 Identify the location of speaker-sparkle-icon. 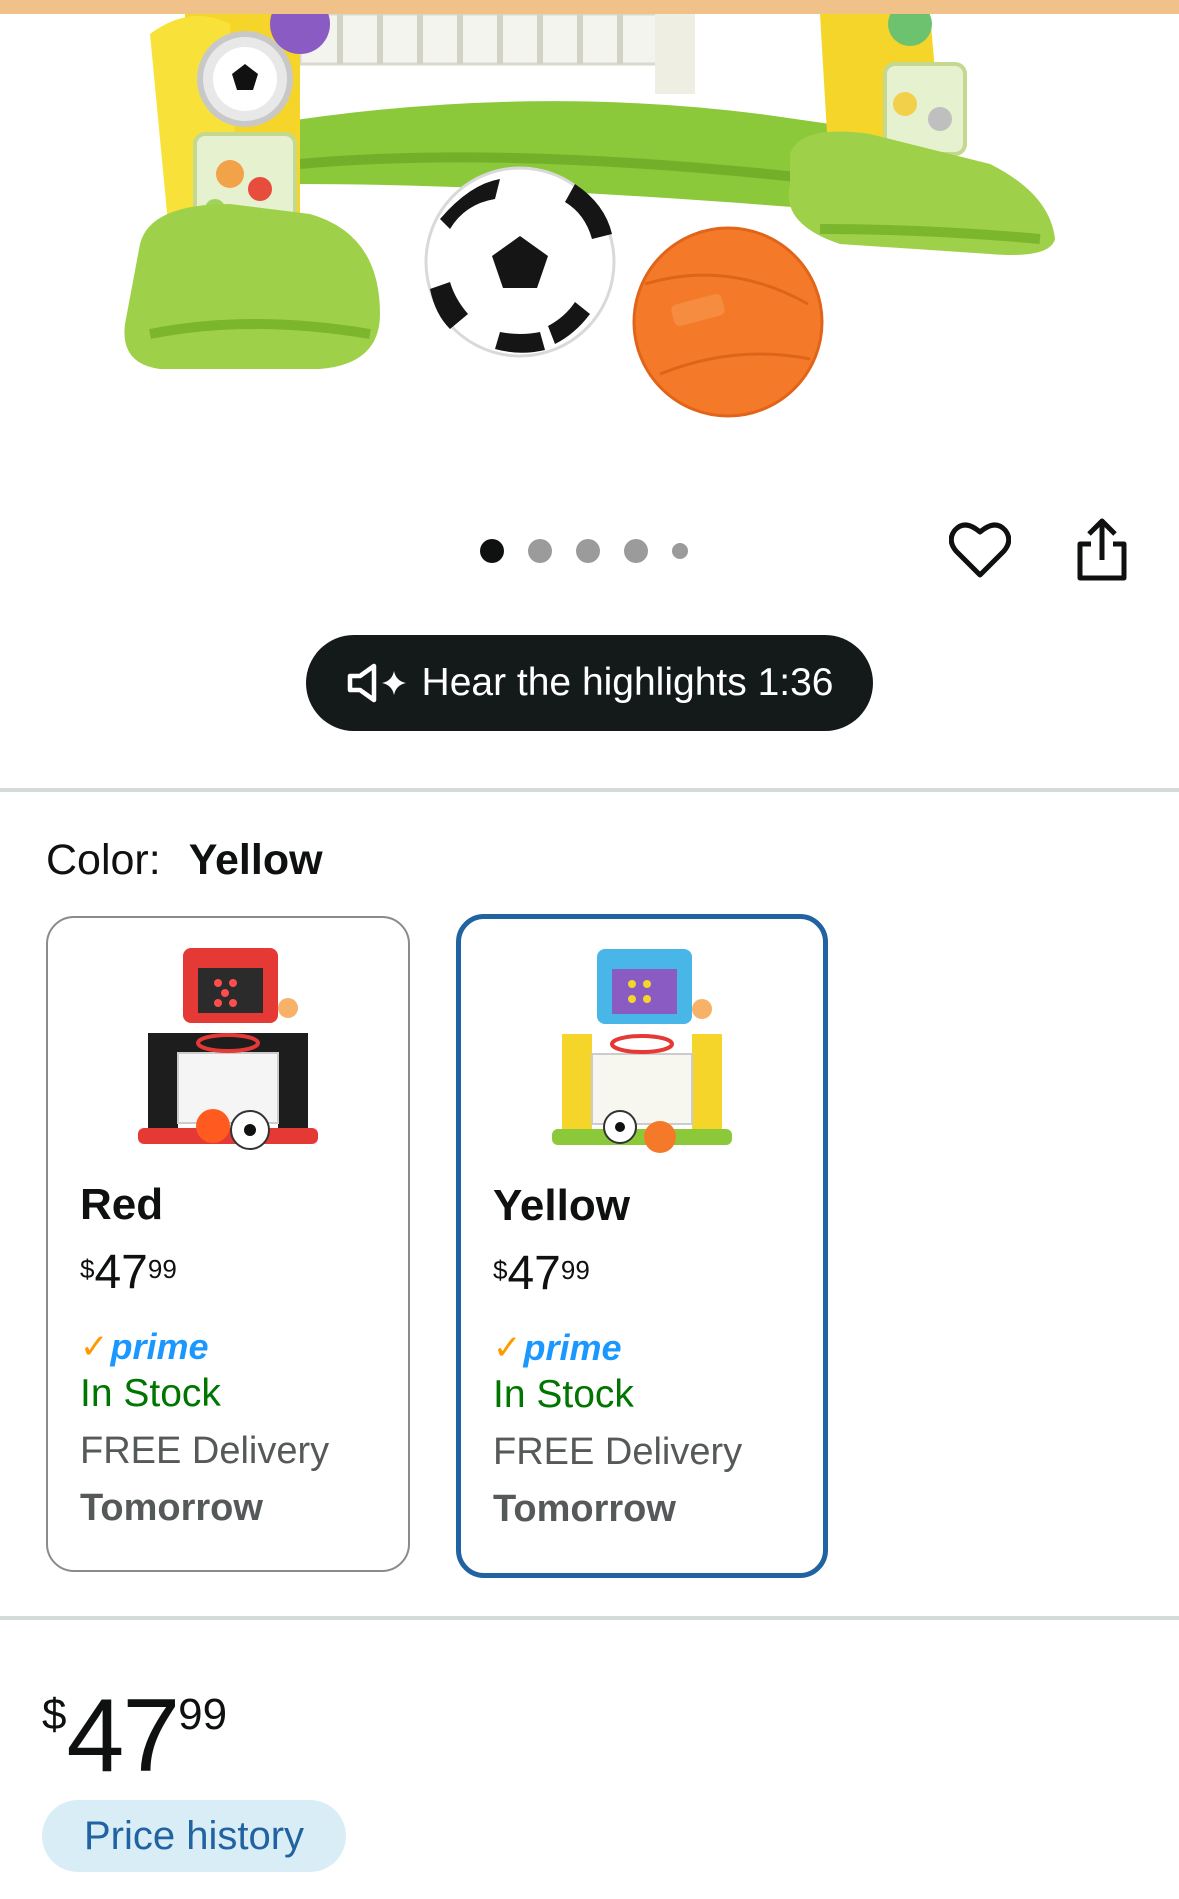
(378, 683).